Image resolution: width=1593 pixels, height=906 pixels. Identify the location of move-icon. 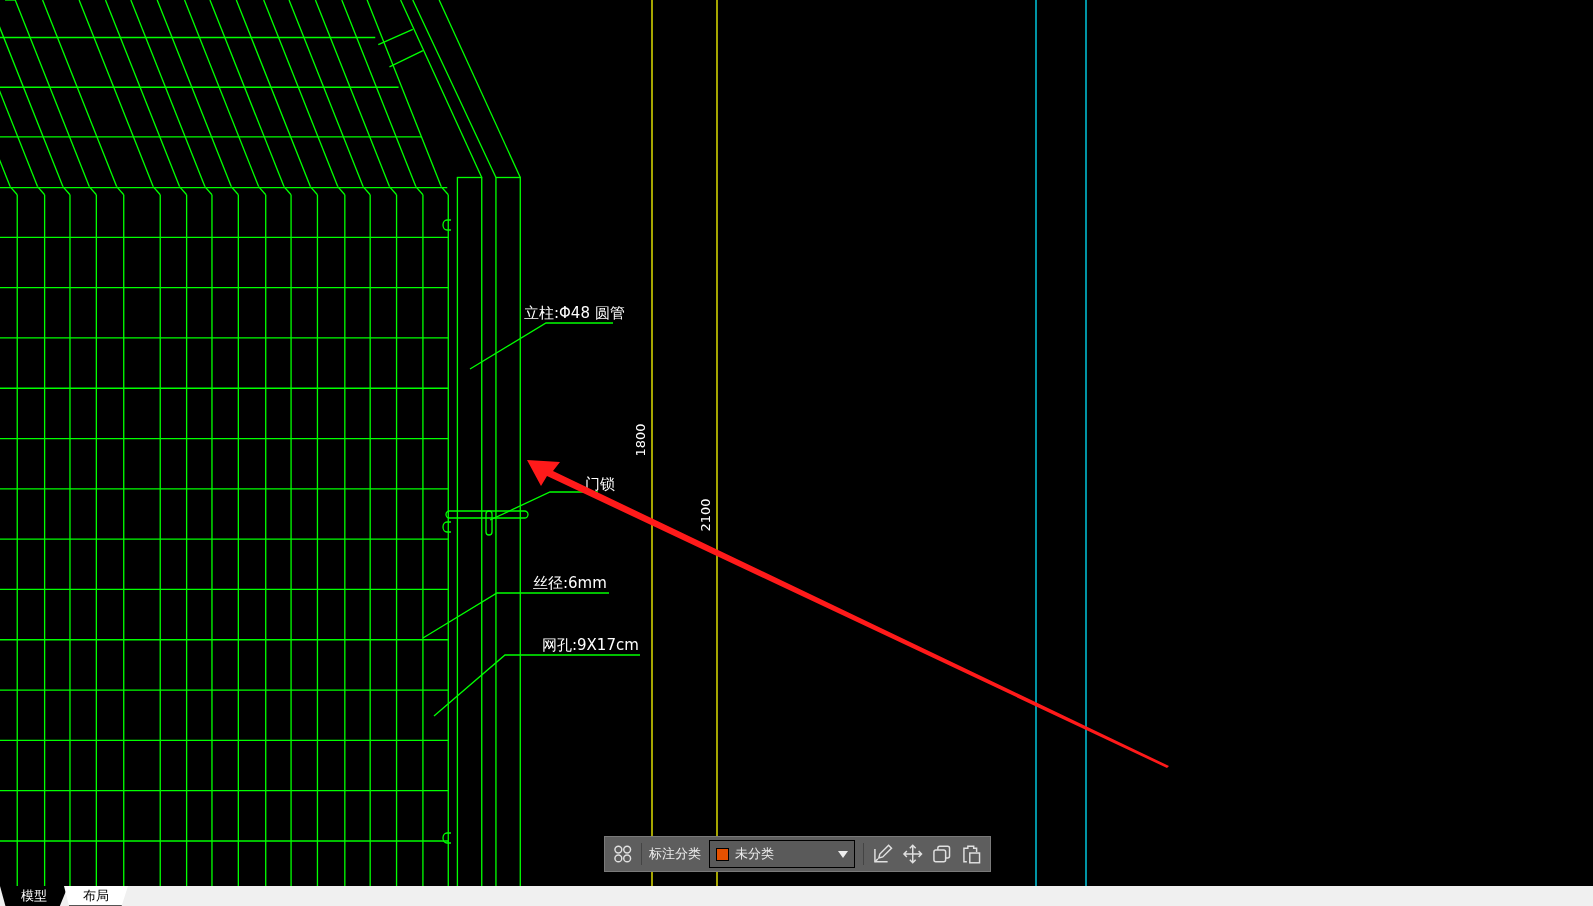
(912, 854).